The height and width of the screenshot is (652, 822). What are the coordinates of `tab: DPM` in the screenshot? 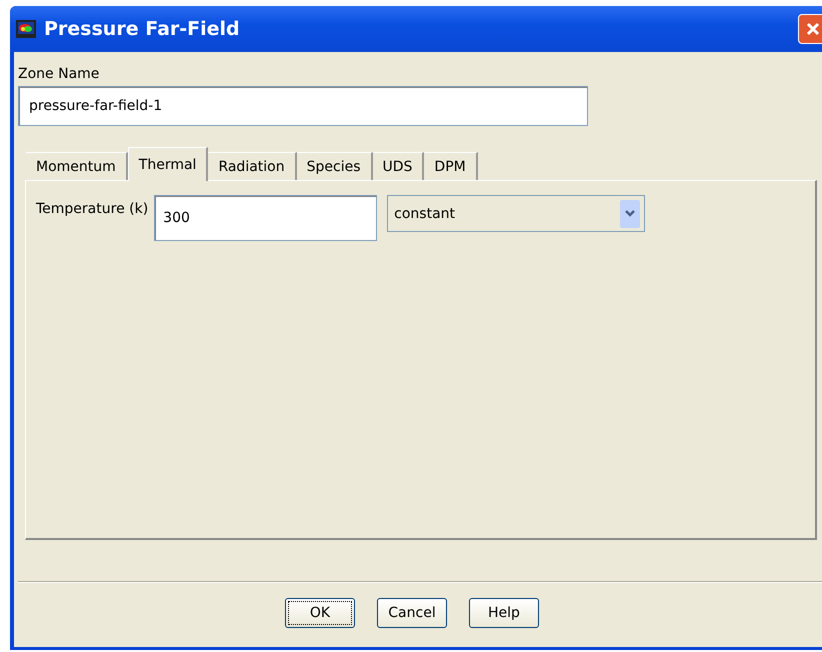 It's located at (451, 166).